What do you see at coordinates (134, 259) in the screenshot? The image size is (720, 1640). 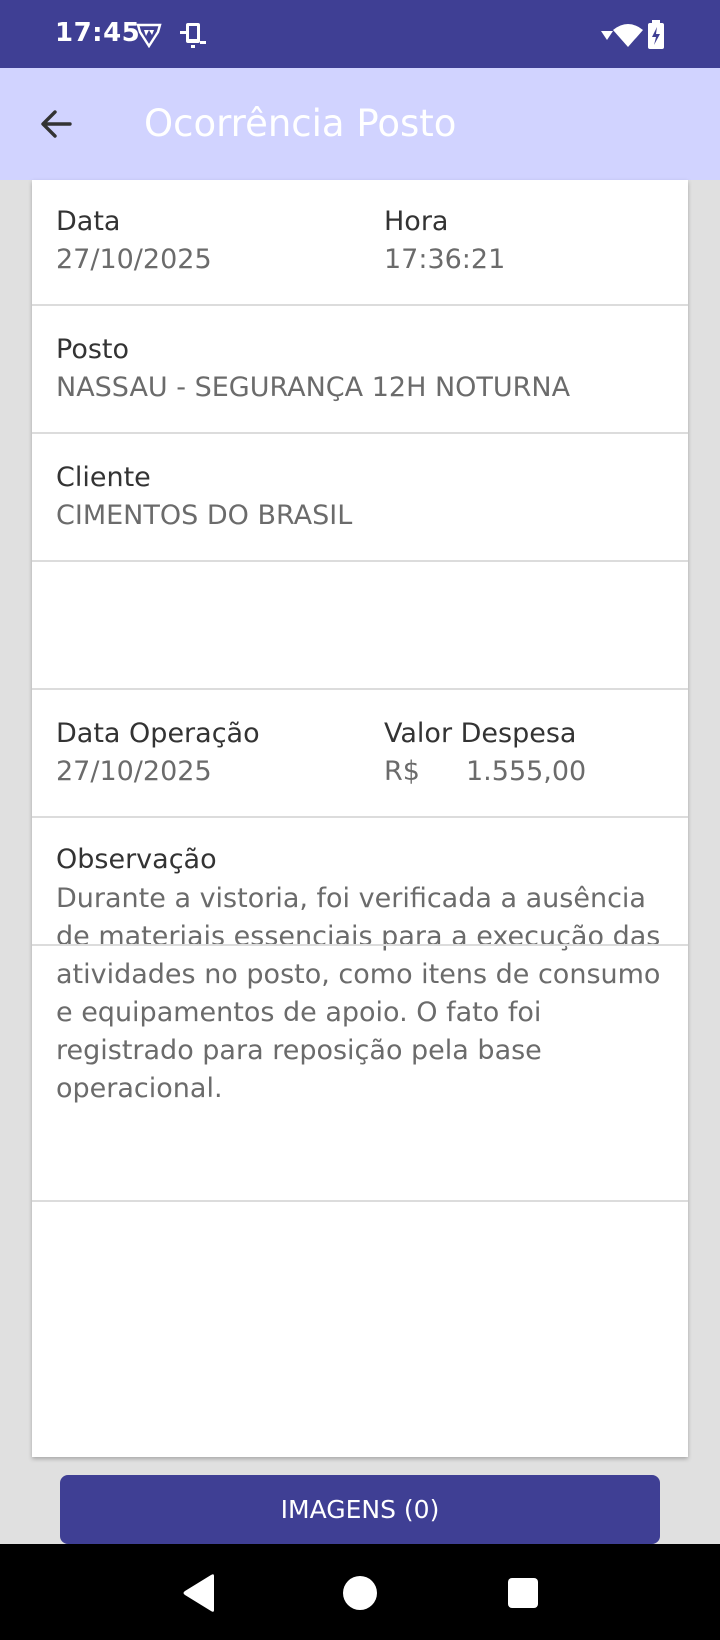 I see `date-value: 27/10/2025` at bounding box center [134, 259].